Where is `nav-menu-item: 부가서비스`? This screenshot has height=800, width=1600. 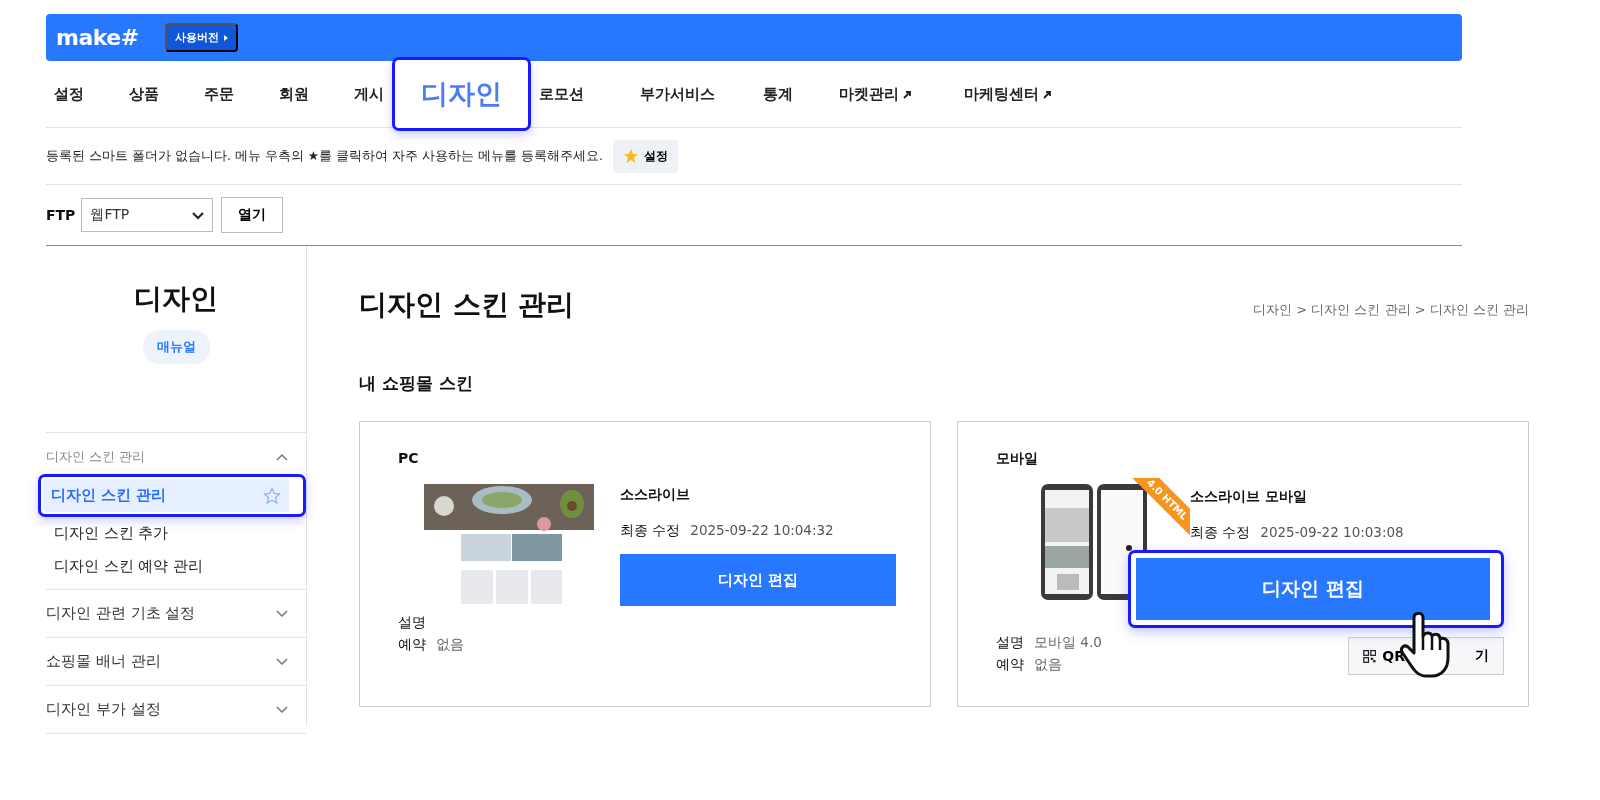
nav-menu-item: 부가서비스 is located at coordinates (677, 94).